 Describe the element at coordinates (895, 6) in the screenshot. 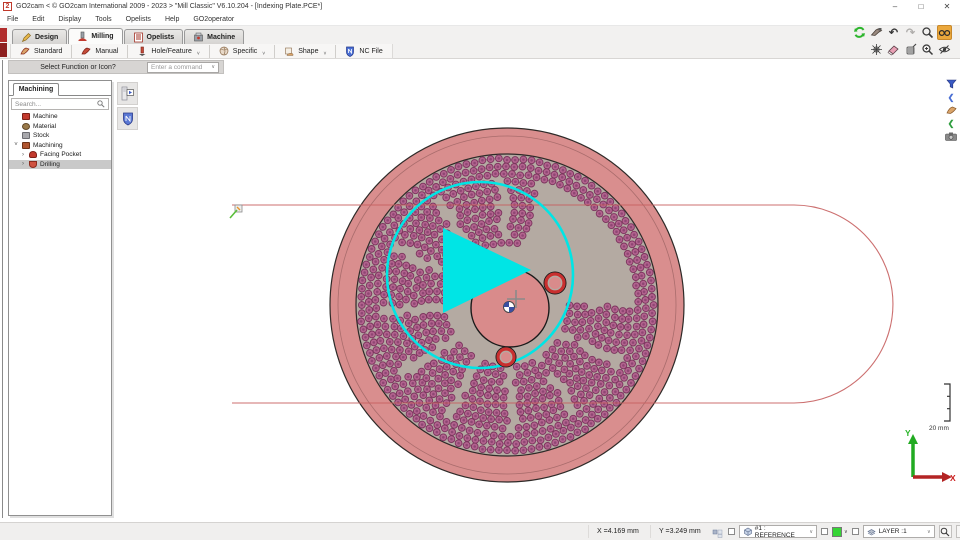

I see `minimize-button: –` at that location.